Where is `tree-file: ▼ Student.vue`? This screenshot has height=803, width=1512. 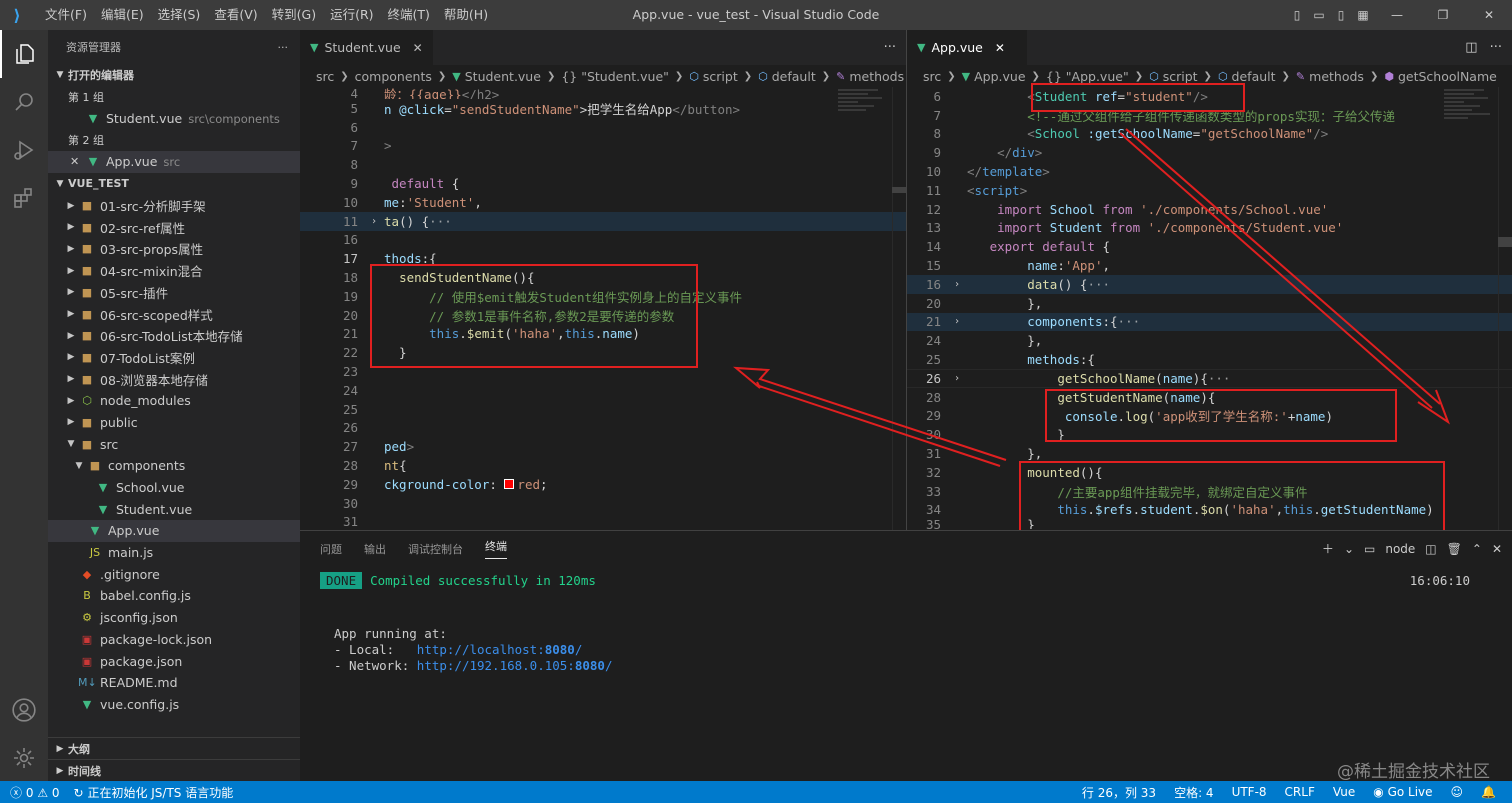 tree-file: ▼ Student.vue is located at coordinates (174, 509).